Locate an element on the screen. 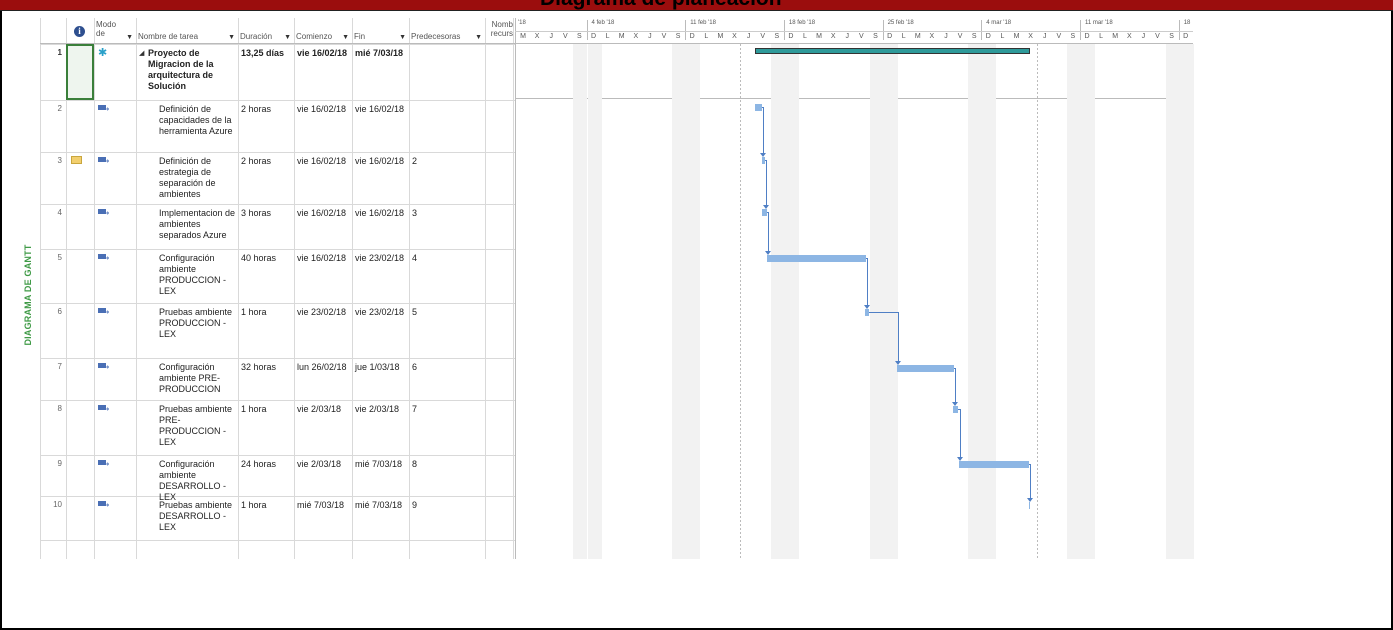 This screenshot has height=630, width=1393. task-predecessors: 8 is located at coordinates (447, 464).